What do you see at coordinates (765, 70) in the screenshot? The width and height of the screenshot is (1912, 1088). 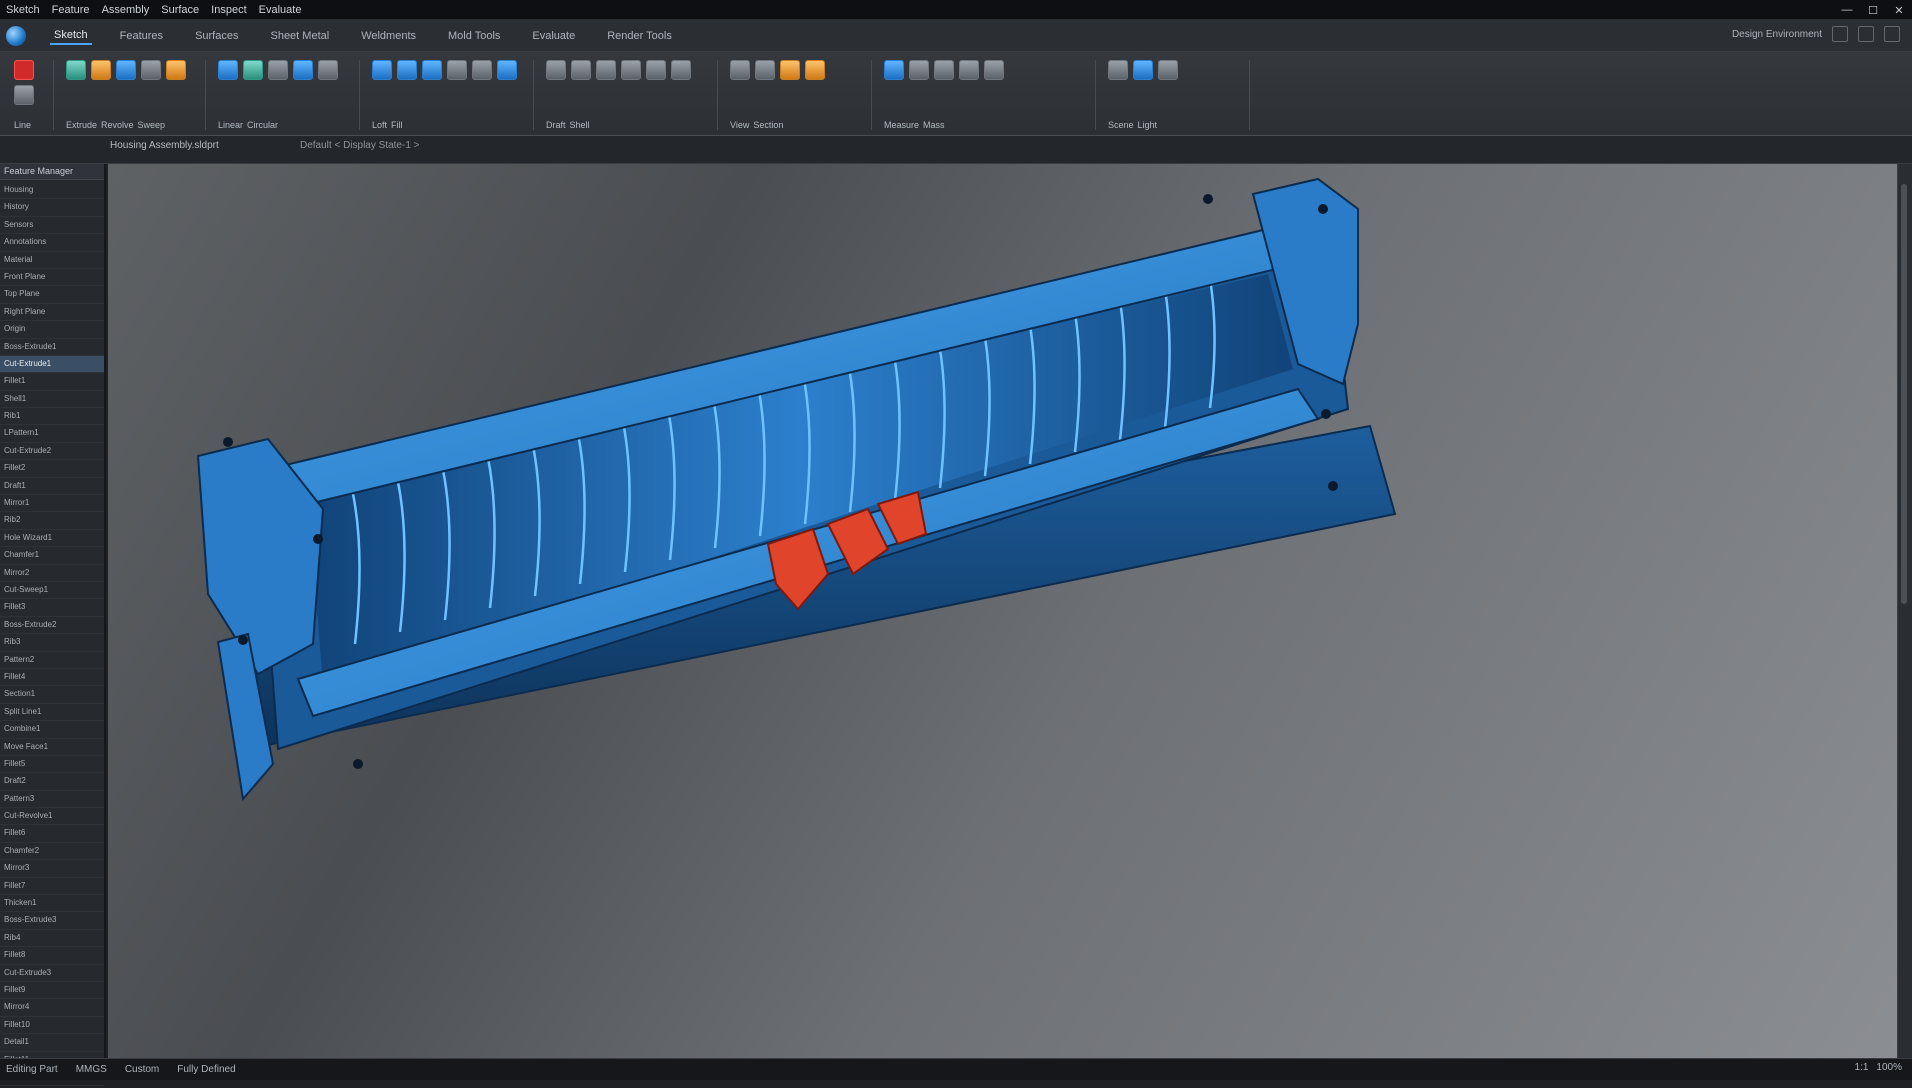 I see `section-view-icon` at bounding box center [765, 70].